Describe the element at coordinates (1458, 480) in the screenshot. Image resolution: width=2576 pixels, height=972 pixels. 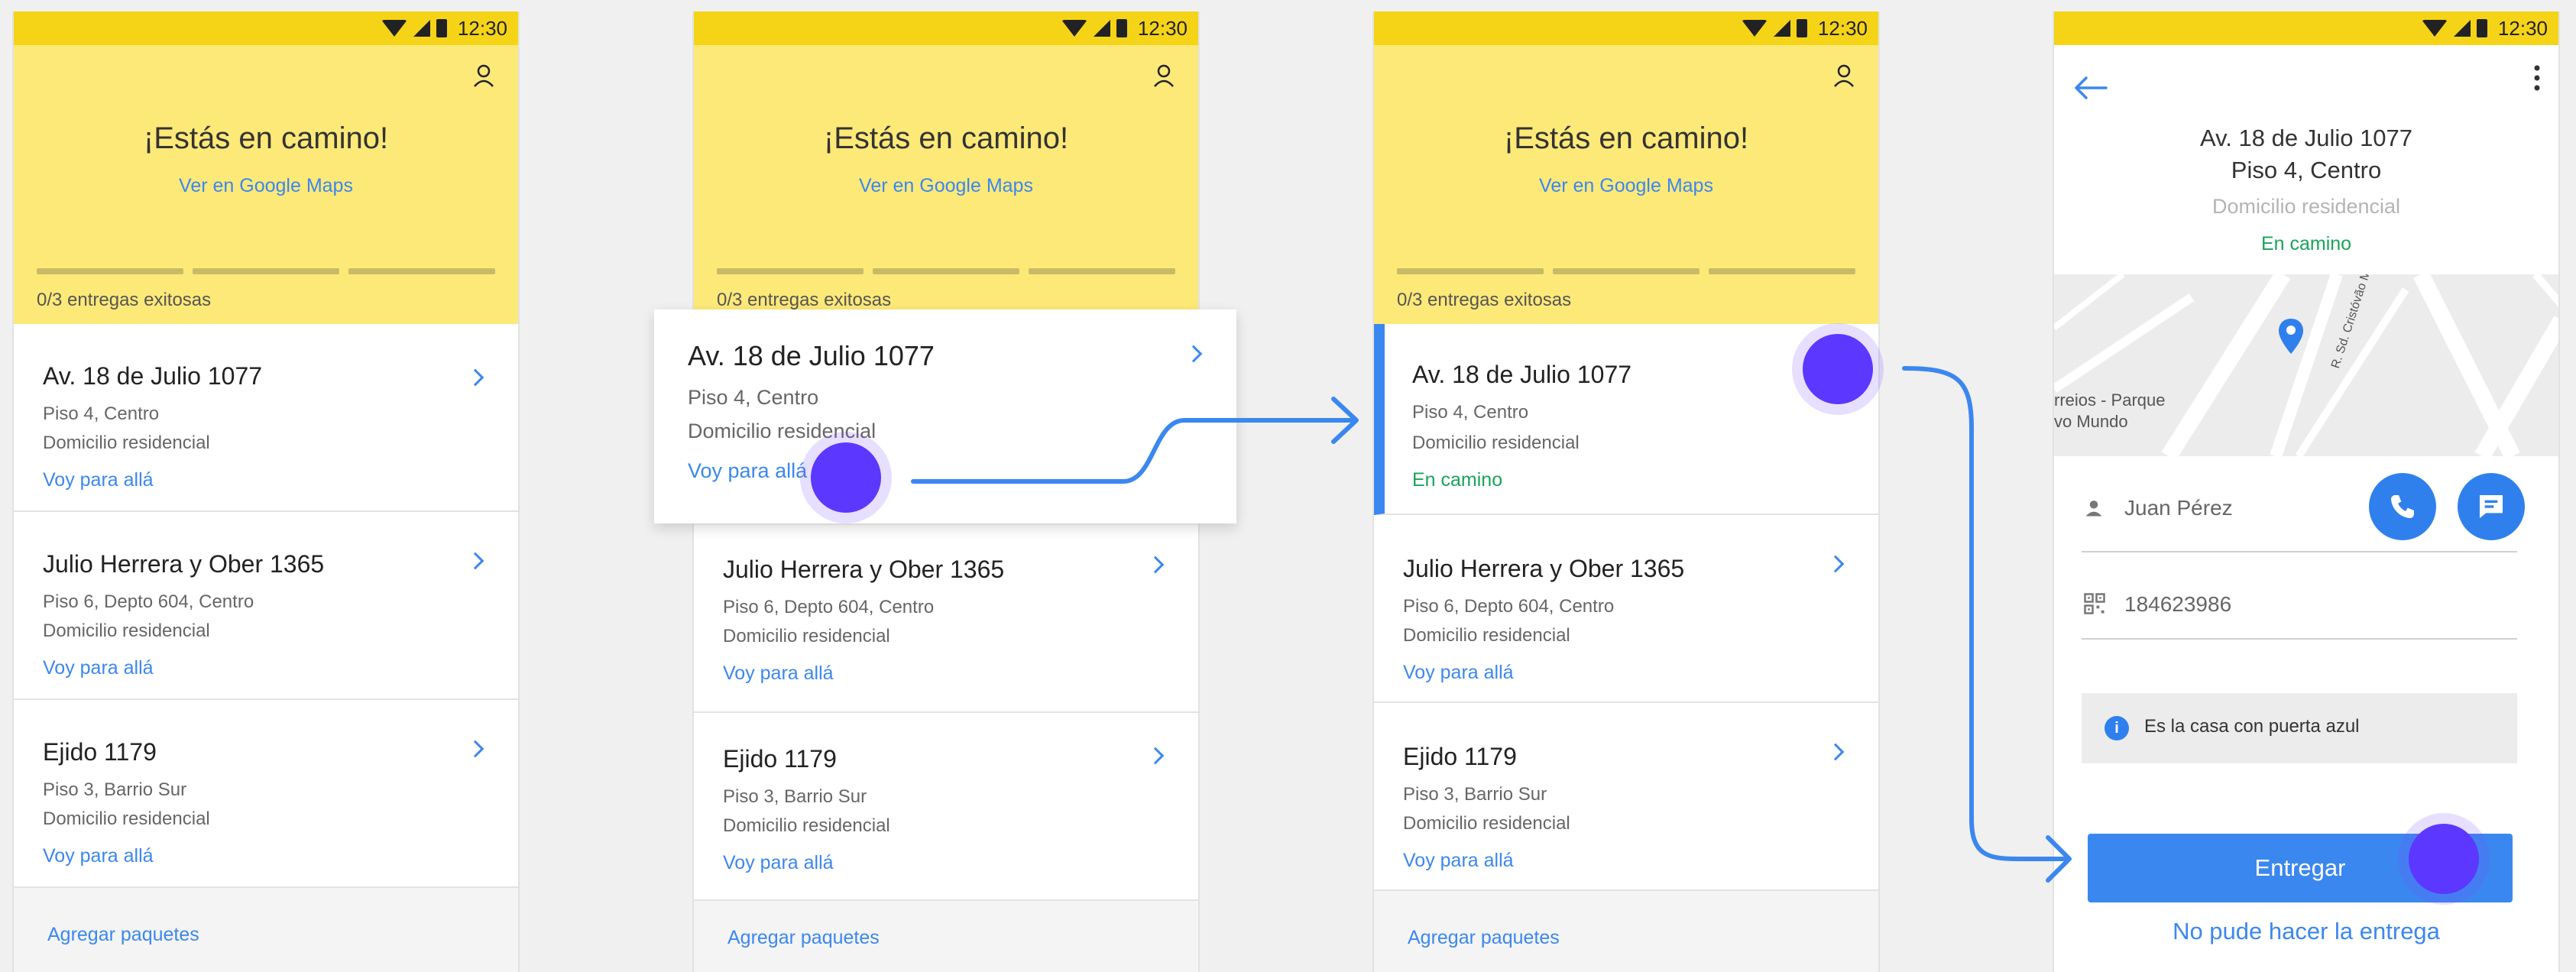
I see `delivery-status: En camino` at that location.